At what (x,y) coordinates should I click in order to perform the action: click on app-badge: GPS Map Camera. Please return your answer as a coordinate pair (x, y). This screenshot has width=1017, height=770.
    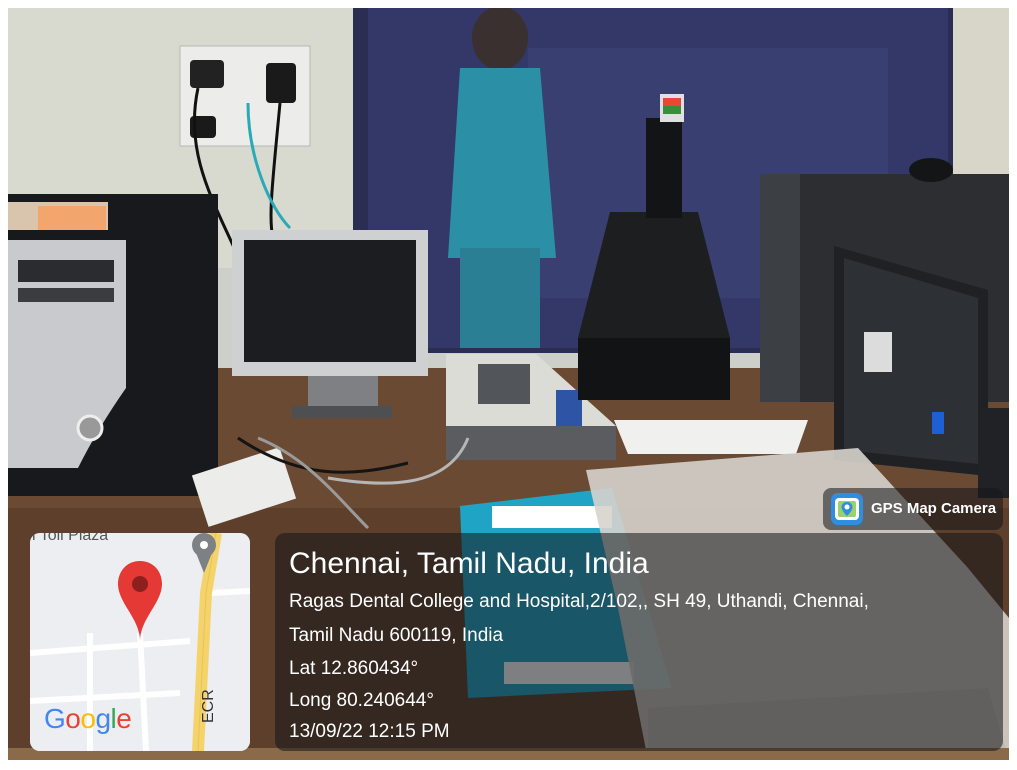
    Looking at the image, I should click on (913, 509).